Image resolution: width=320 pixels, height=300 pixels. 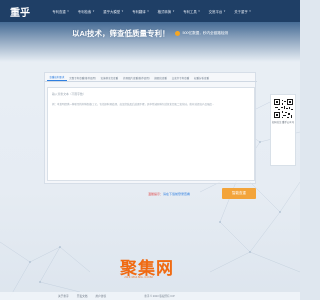 I want to click on hero-subline: 500亿数据，秒内全链路检测, so click(x=201, y=33).